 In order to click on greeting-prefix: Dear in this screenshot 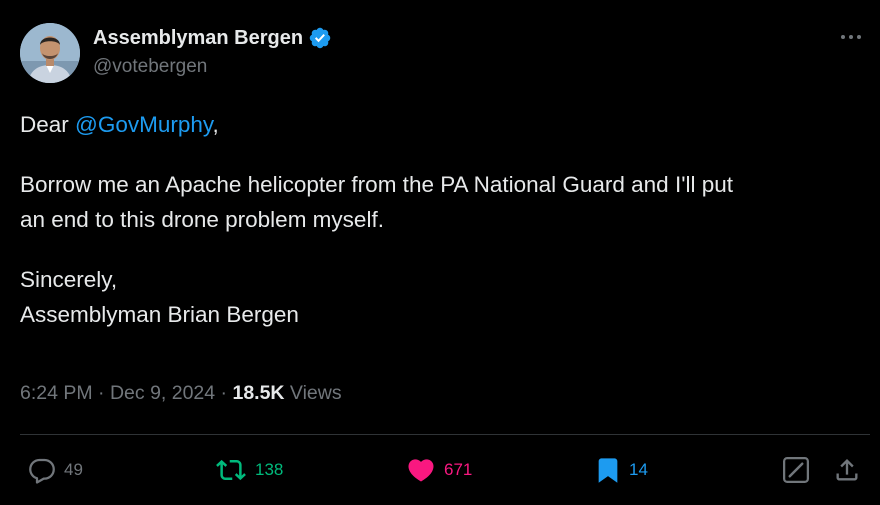, I will do `click(48, 124)`.